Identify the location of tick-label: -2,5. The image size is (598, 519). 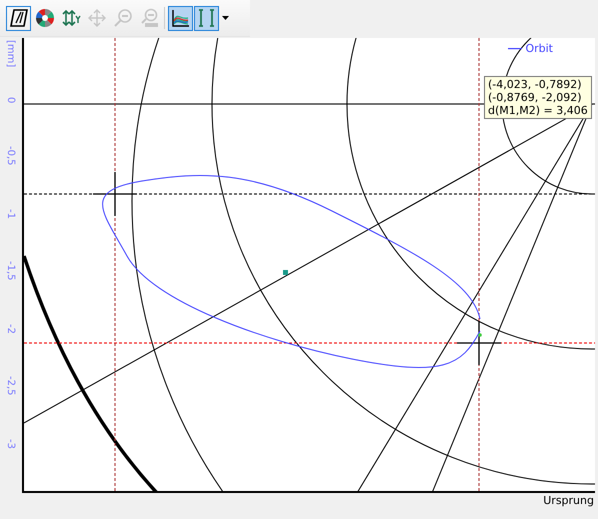
(10, 386).